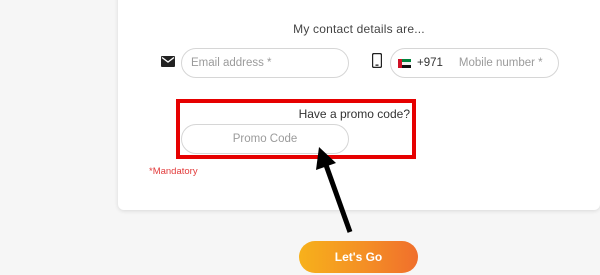 The height and width of the screenshot is (275, 600). I want to click on dial-code: +971, so click(430, 63).